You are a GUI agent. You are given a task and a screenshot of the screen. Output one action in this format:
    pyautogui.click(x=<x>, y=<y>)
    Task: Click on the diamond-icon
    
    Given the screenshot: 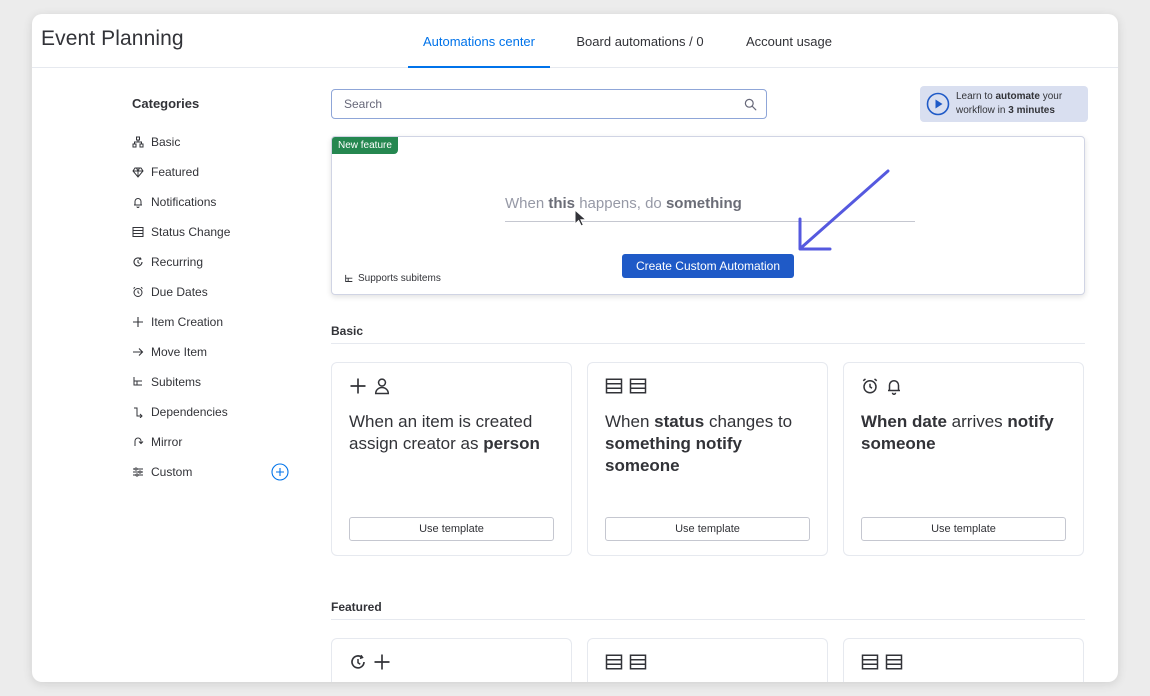 What is the action you would take?
    pyautogui.click(x=138, y=172)
    